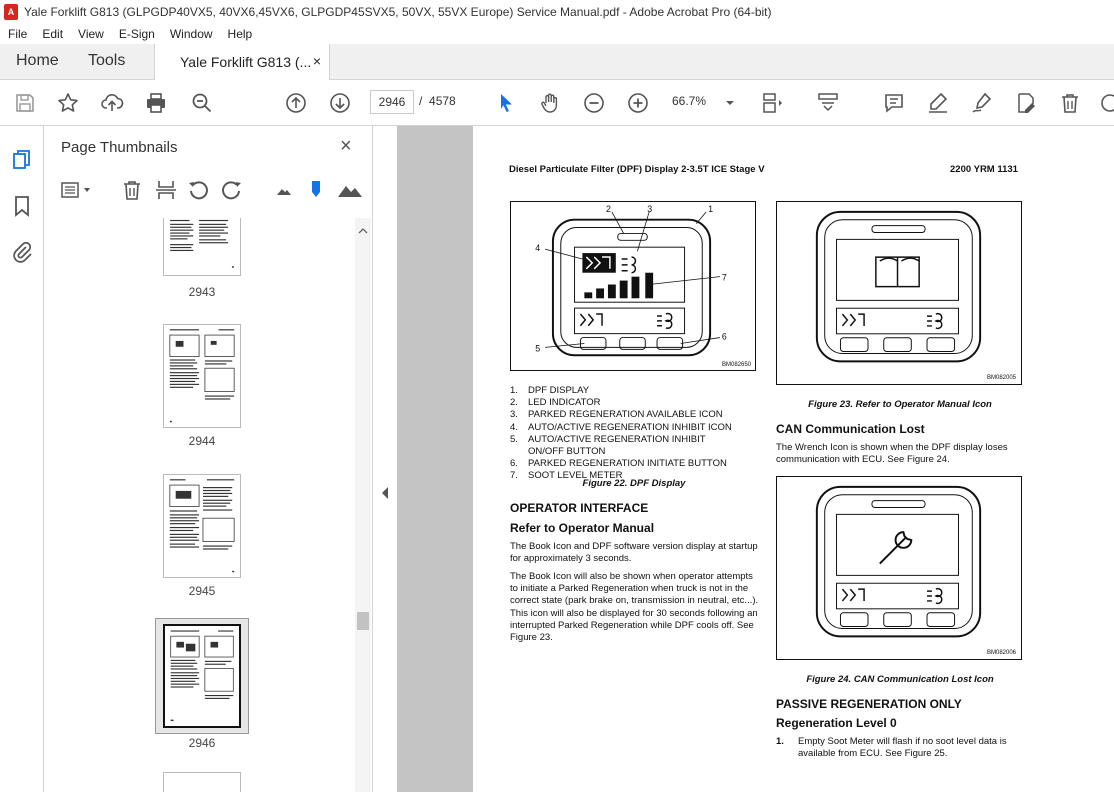 Image resolution: width=1114 pixels, height=792 pixels. Describe the element at coordinates (537, 248) in the screenshot. I see `callout-4: 4` at that location.